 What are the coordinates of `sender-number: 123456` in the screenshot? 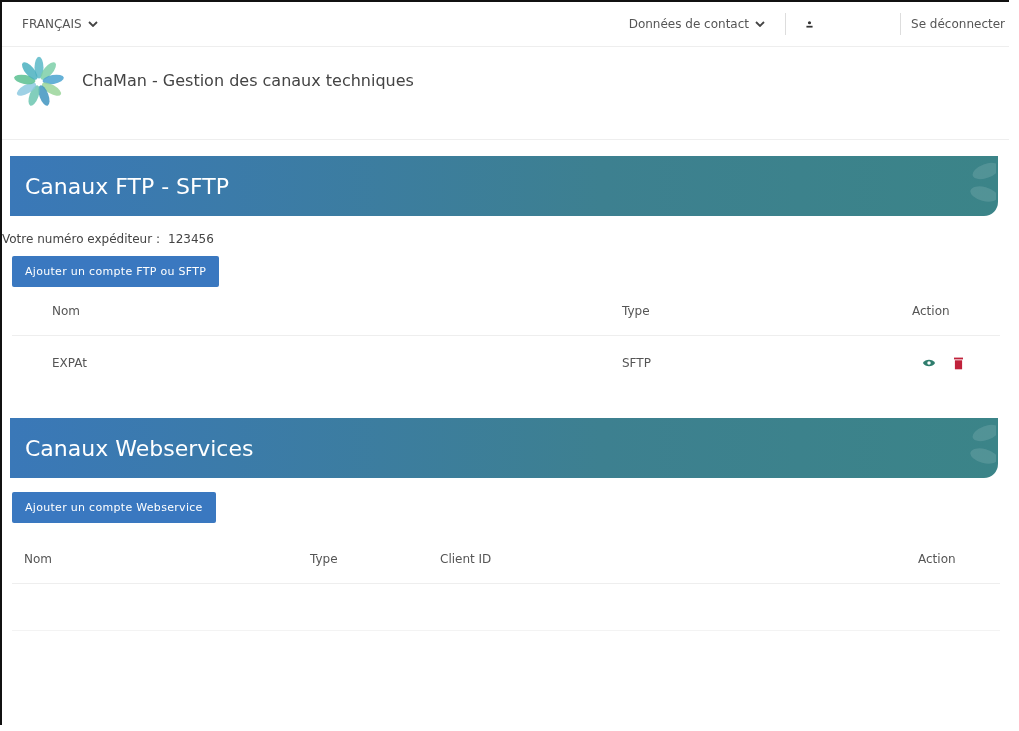 It's located at (191, 239).